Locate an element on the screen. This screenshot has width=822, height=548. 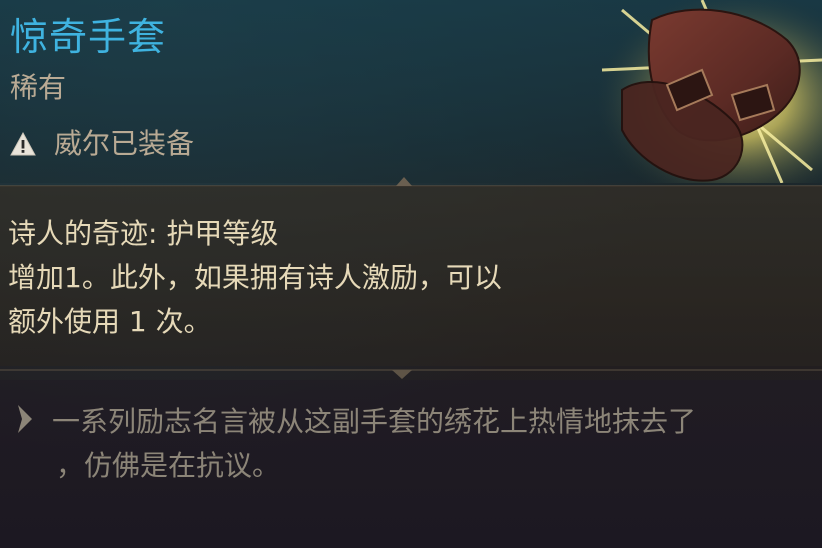
item-rarity: 稀有 is located at coordinates (38, 87).